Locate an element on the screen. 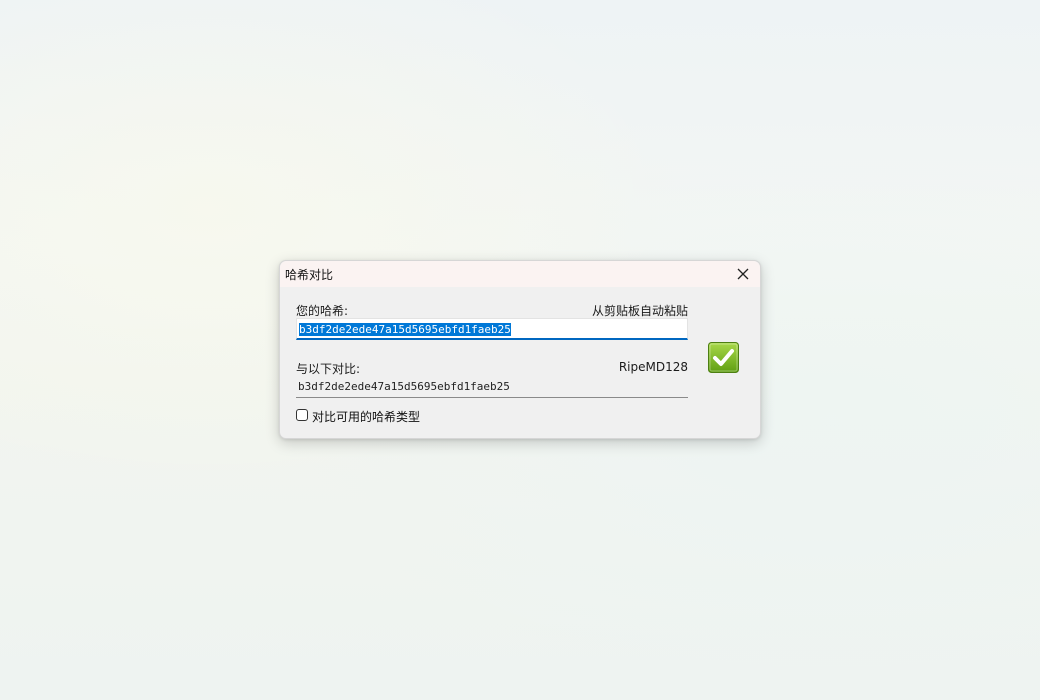  dialog-titlebar: 哈希对比 is located at coordinates (520, 274).